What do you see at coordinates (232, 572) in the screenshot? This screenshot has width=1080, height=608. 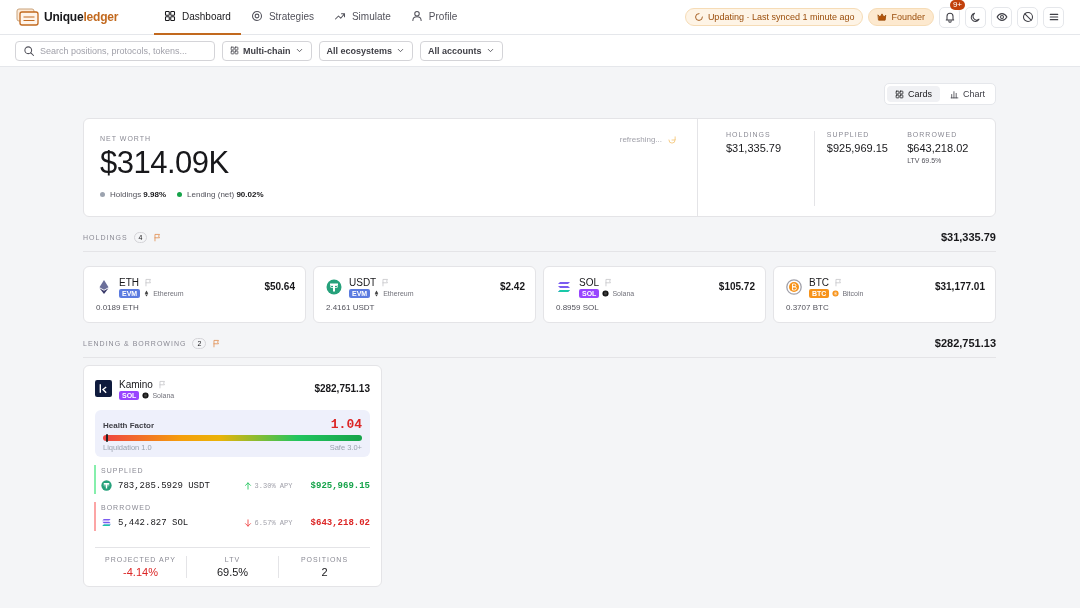 I see `metric-value: 69.5%` at bounding box center [232, 572].